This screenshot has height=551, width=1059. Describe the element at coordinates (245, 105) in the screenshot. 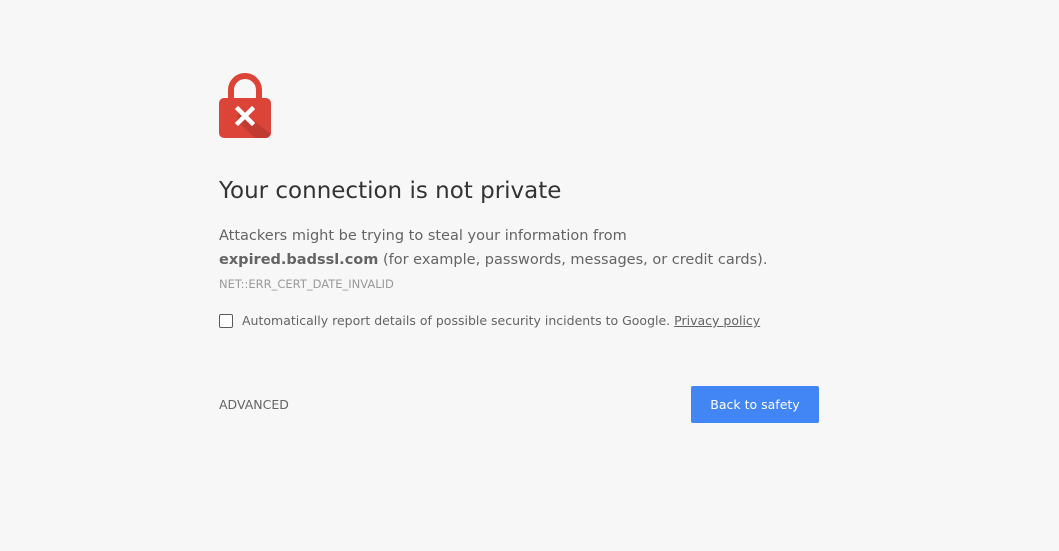

I see `lock-error-icon` at that location.